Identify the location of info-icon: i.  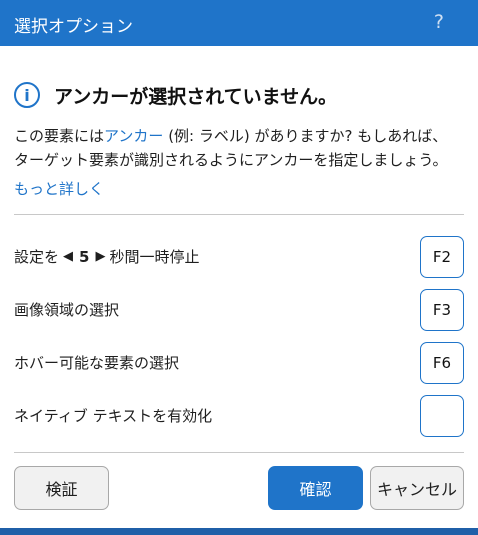
(27, 95).